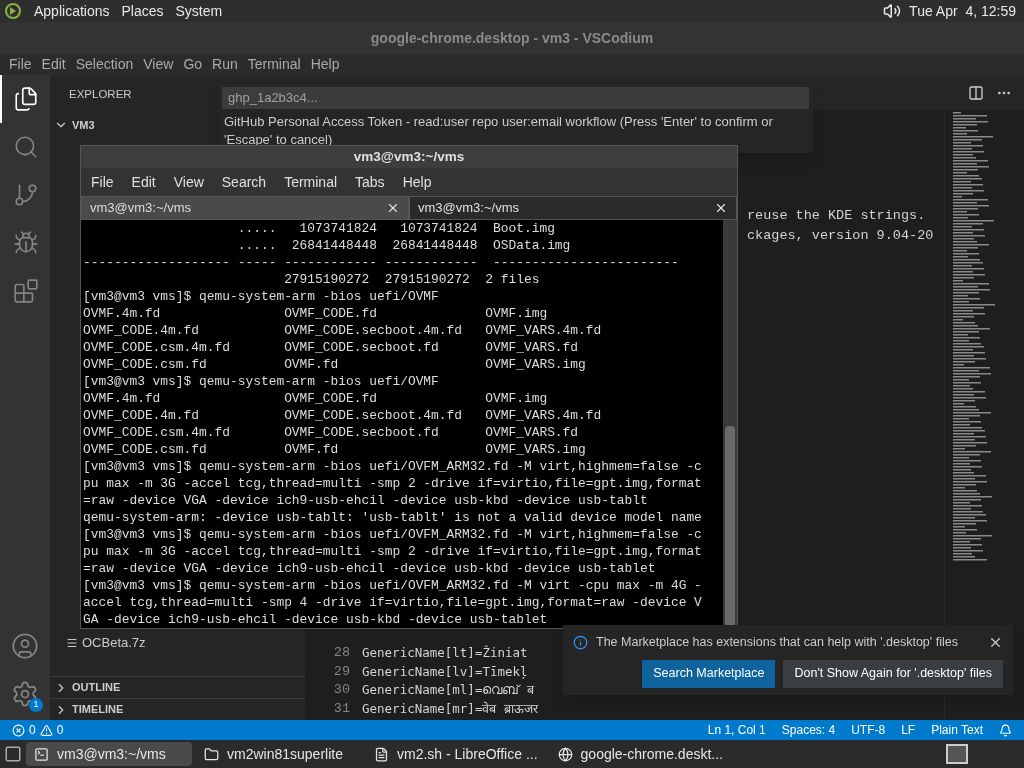 Image resolution: width=1024 pixels, height=768 pixels. I want to click on terminal-line: =raw -device VGA -device ich9-usb-ehcil -device usb-kbd -device usb-tablet, so click(370, 568).